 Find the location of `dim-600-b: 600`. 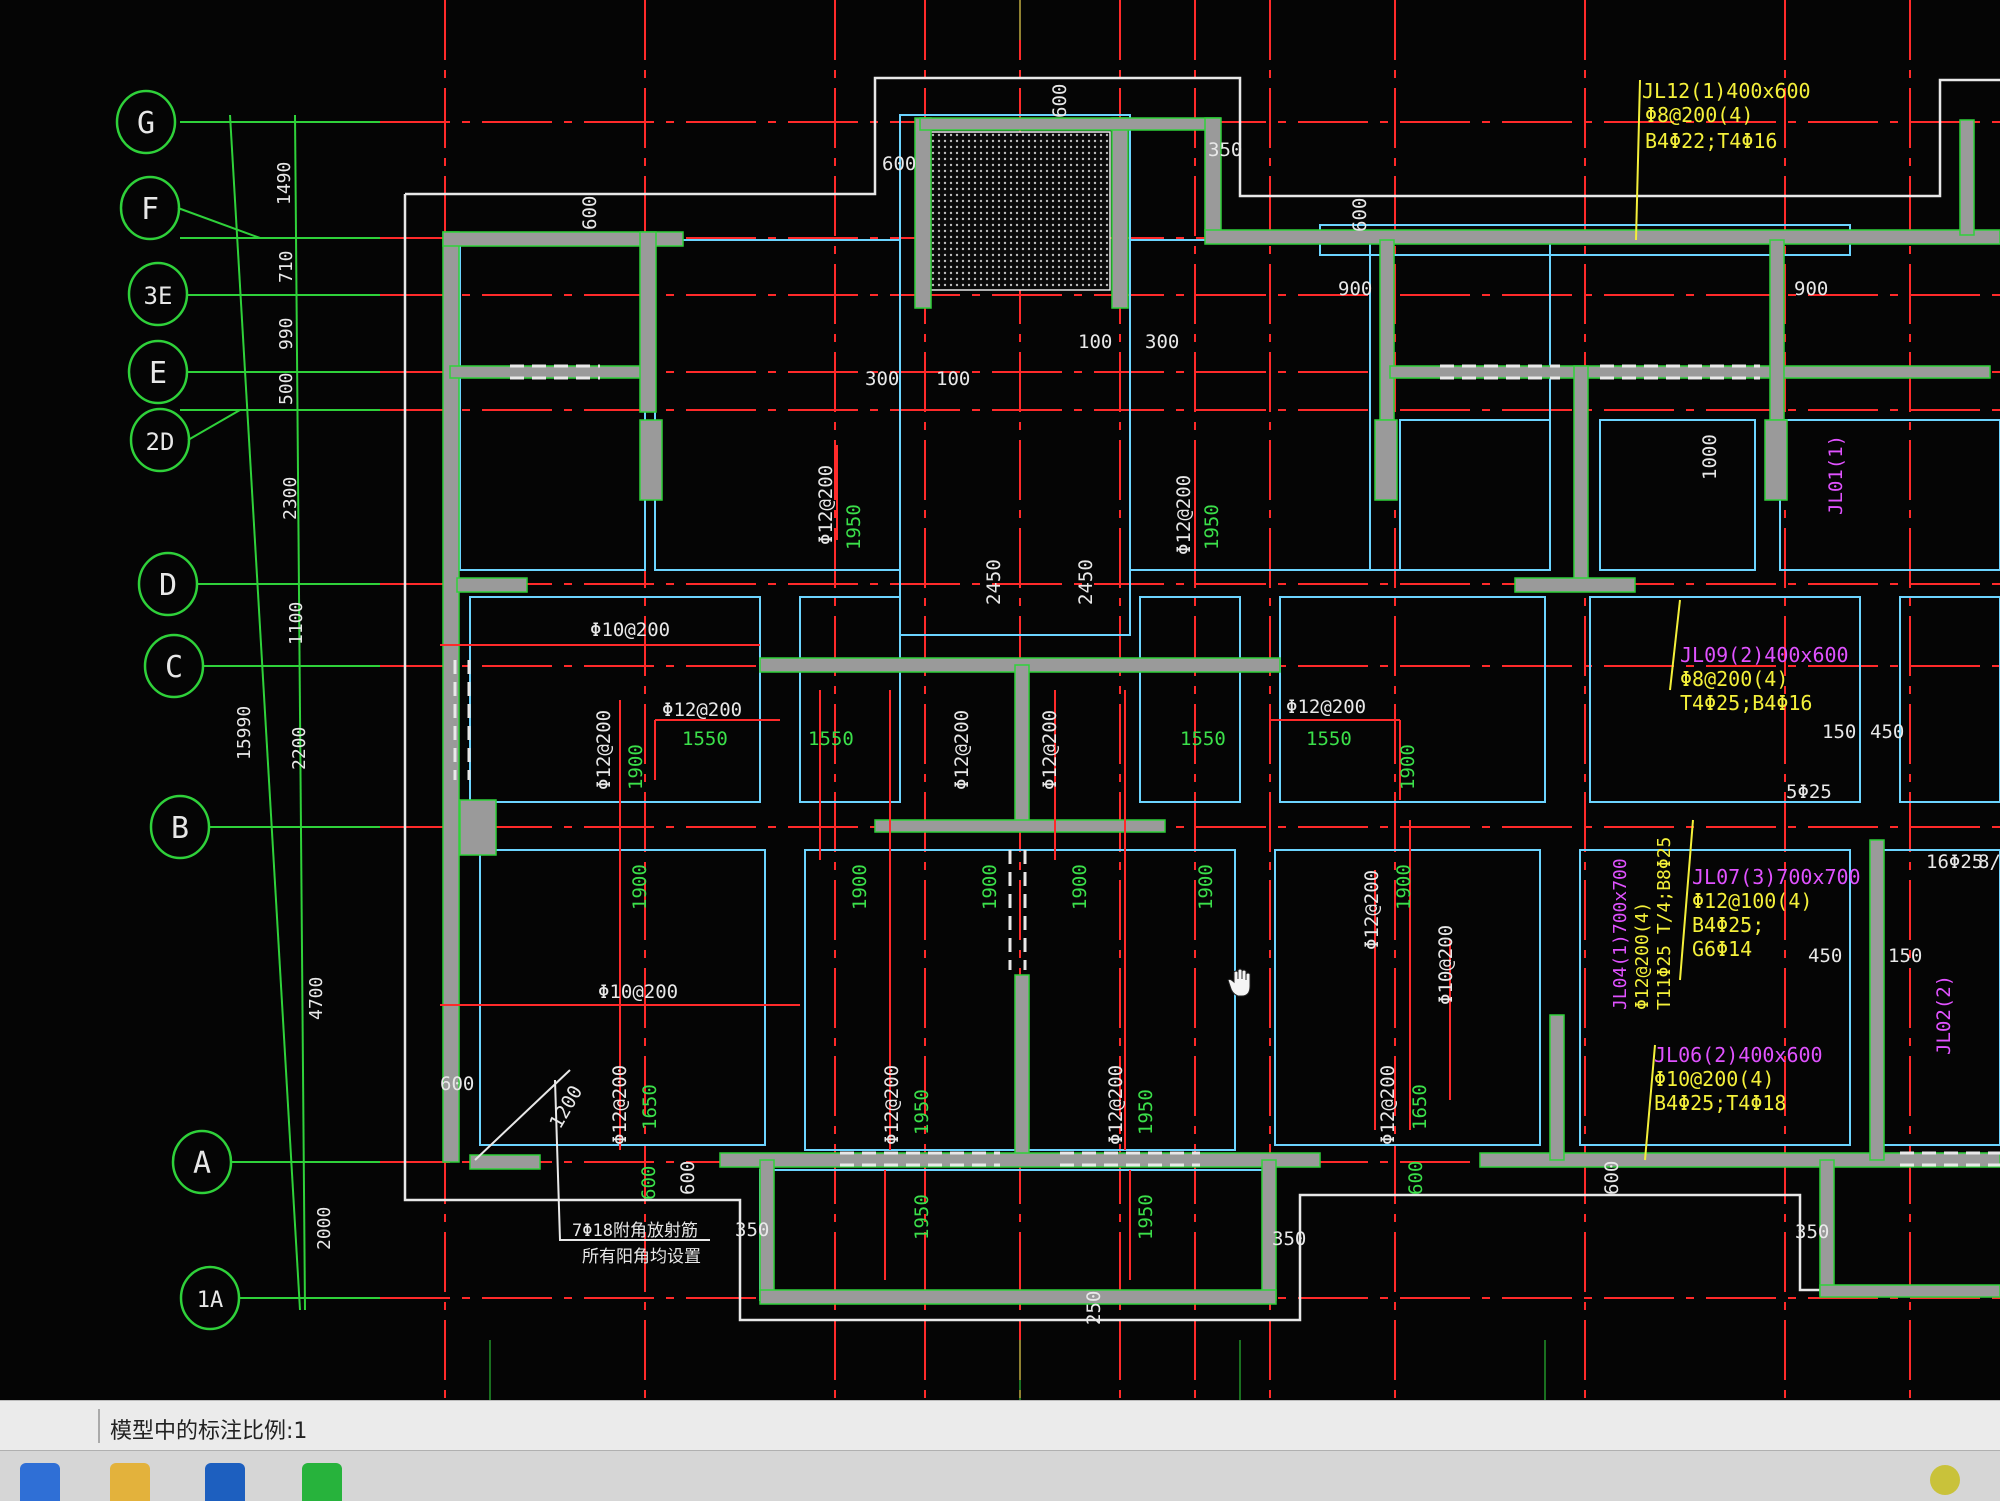

dim-600-b: 600 is located at coordinates (457, 1084).